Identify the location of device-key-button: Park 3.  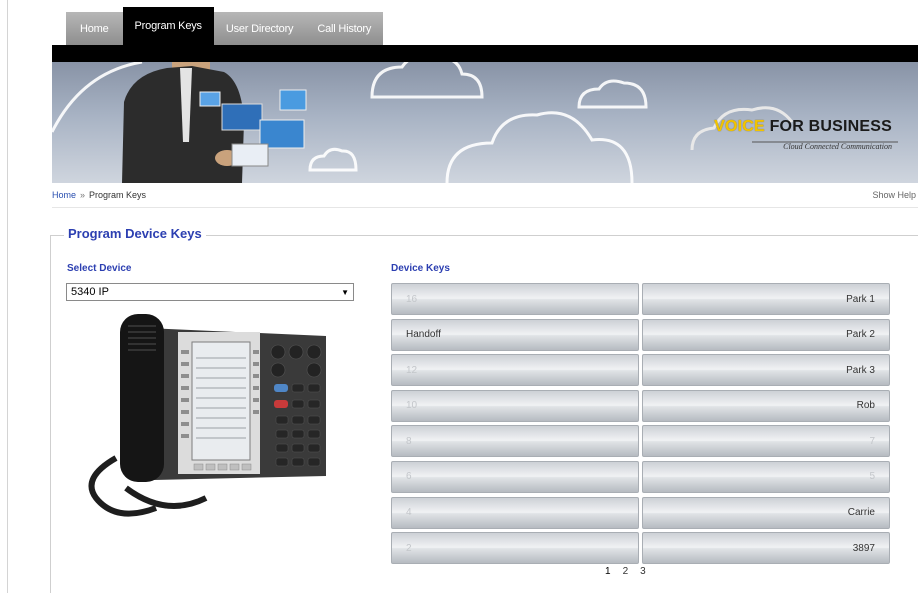
(766, 370).